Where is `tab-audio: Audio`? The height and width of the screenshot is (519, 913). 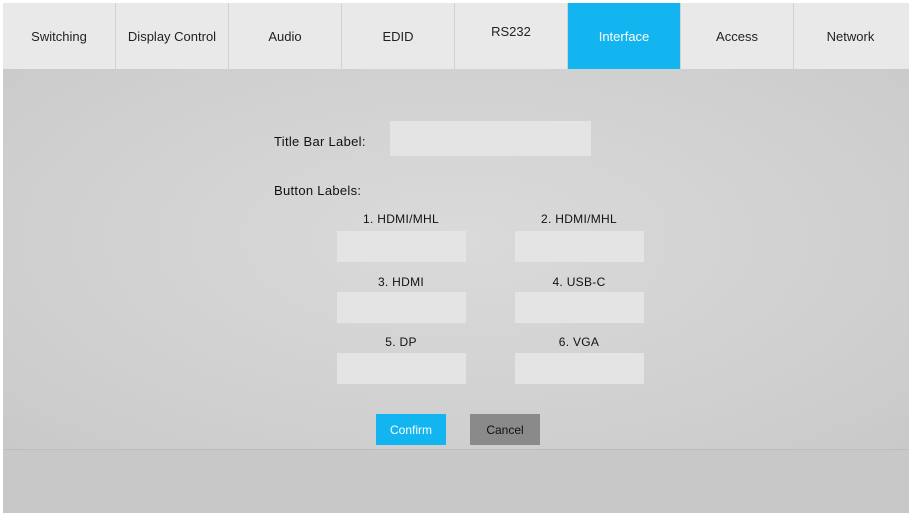 tab-audio: Audio is located at coordinates (285, 36).